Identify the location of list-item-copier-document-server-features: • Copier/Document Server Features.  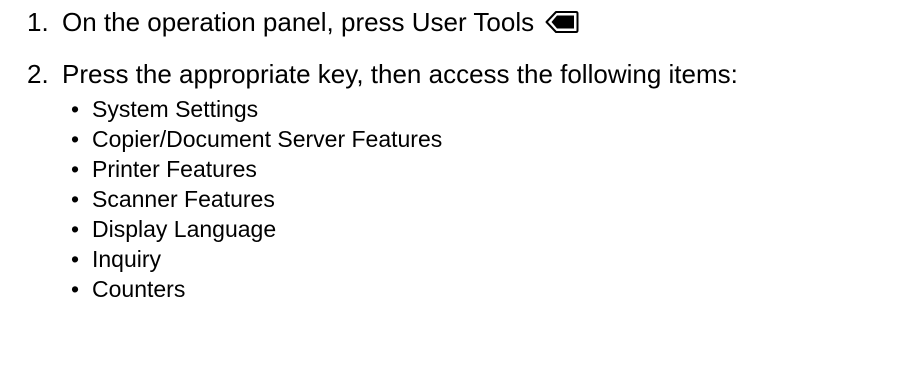
(256, 139).